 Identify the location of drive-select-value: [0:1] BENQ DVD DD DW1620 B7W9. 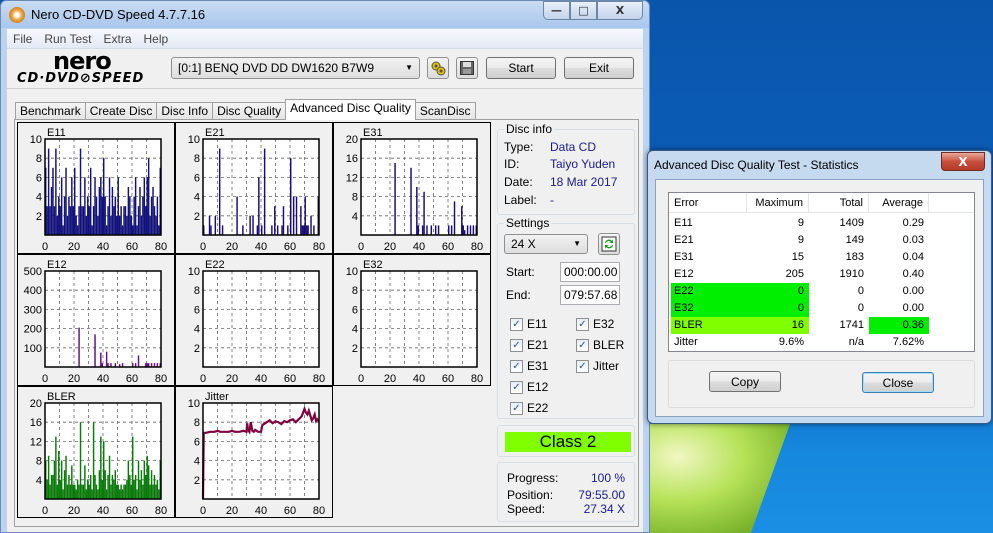
(276, 68).